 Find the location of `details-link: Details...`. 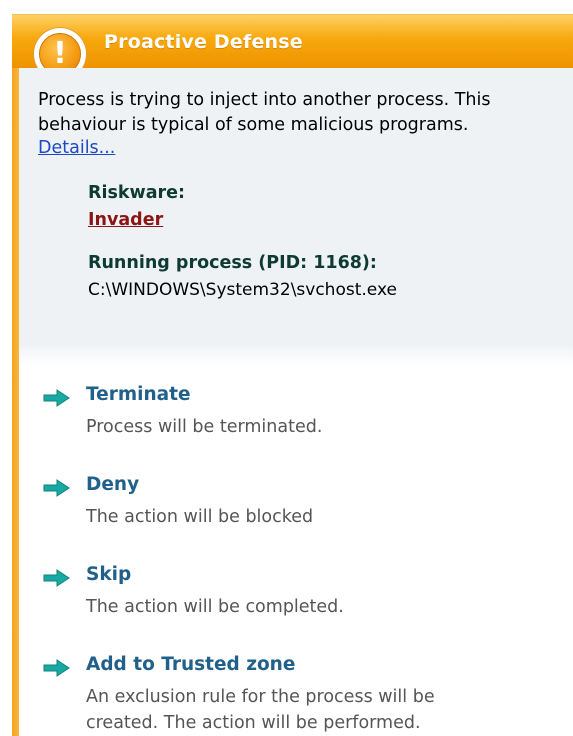

details-link: Details... is located at coordinates (76, 148).